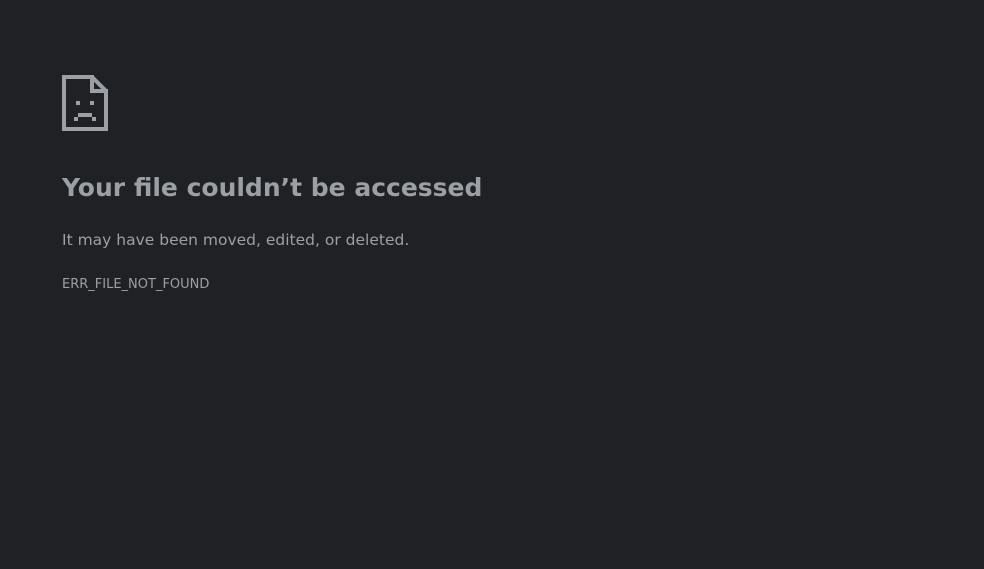 This screenshot has height=569, width=984. Describe the element at coordinates (136, 284) in the screenshot. I see `error-code: ERR_FILE_NOT_FOUND` at that location.